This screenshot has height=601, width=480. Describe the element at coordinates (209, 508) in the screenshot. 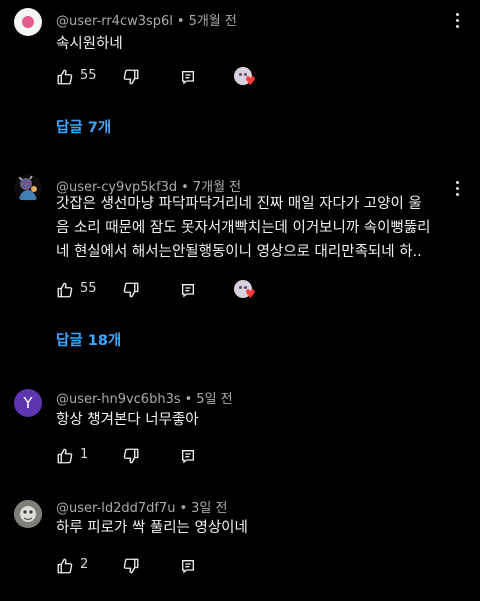

I see `timestamp: 3일 전` at that location.